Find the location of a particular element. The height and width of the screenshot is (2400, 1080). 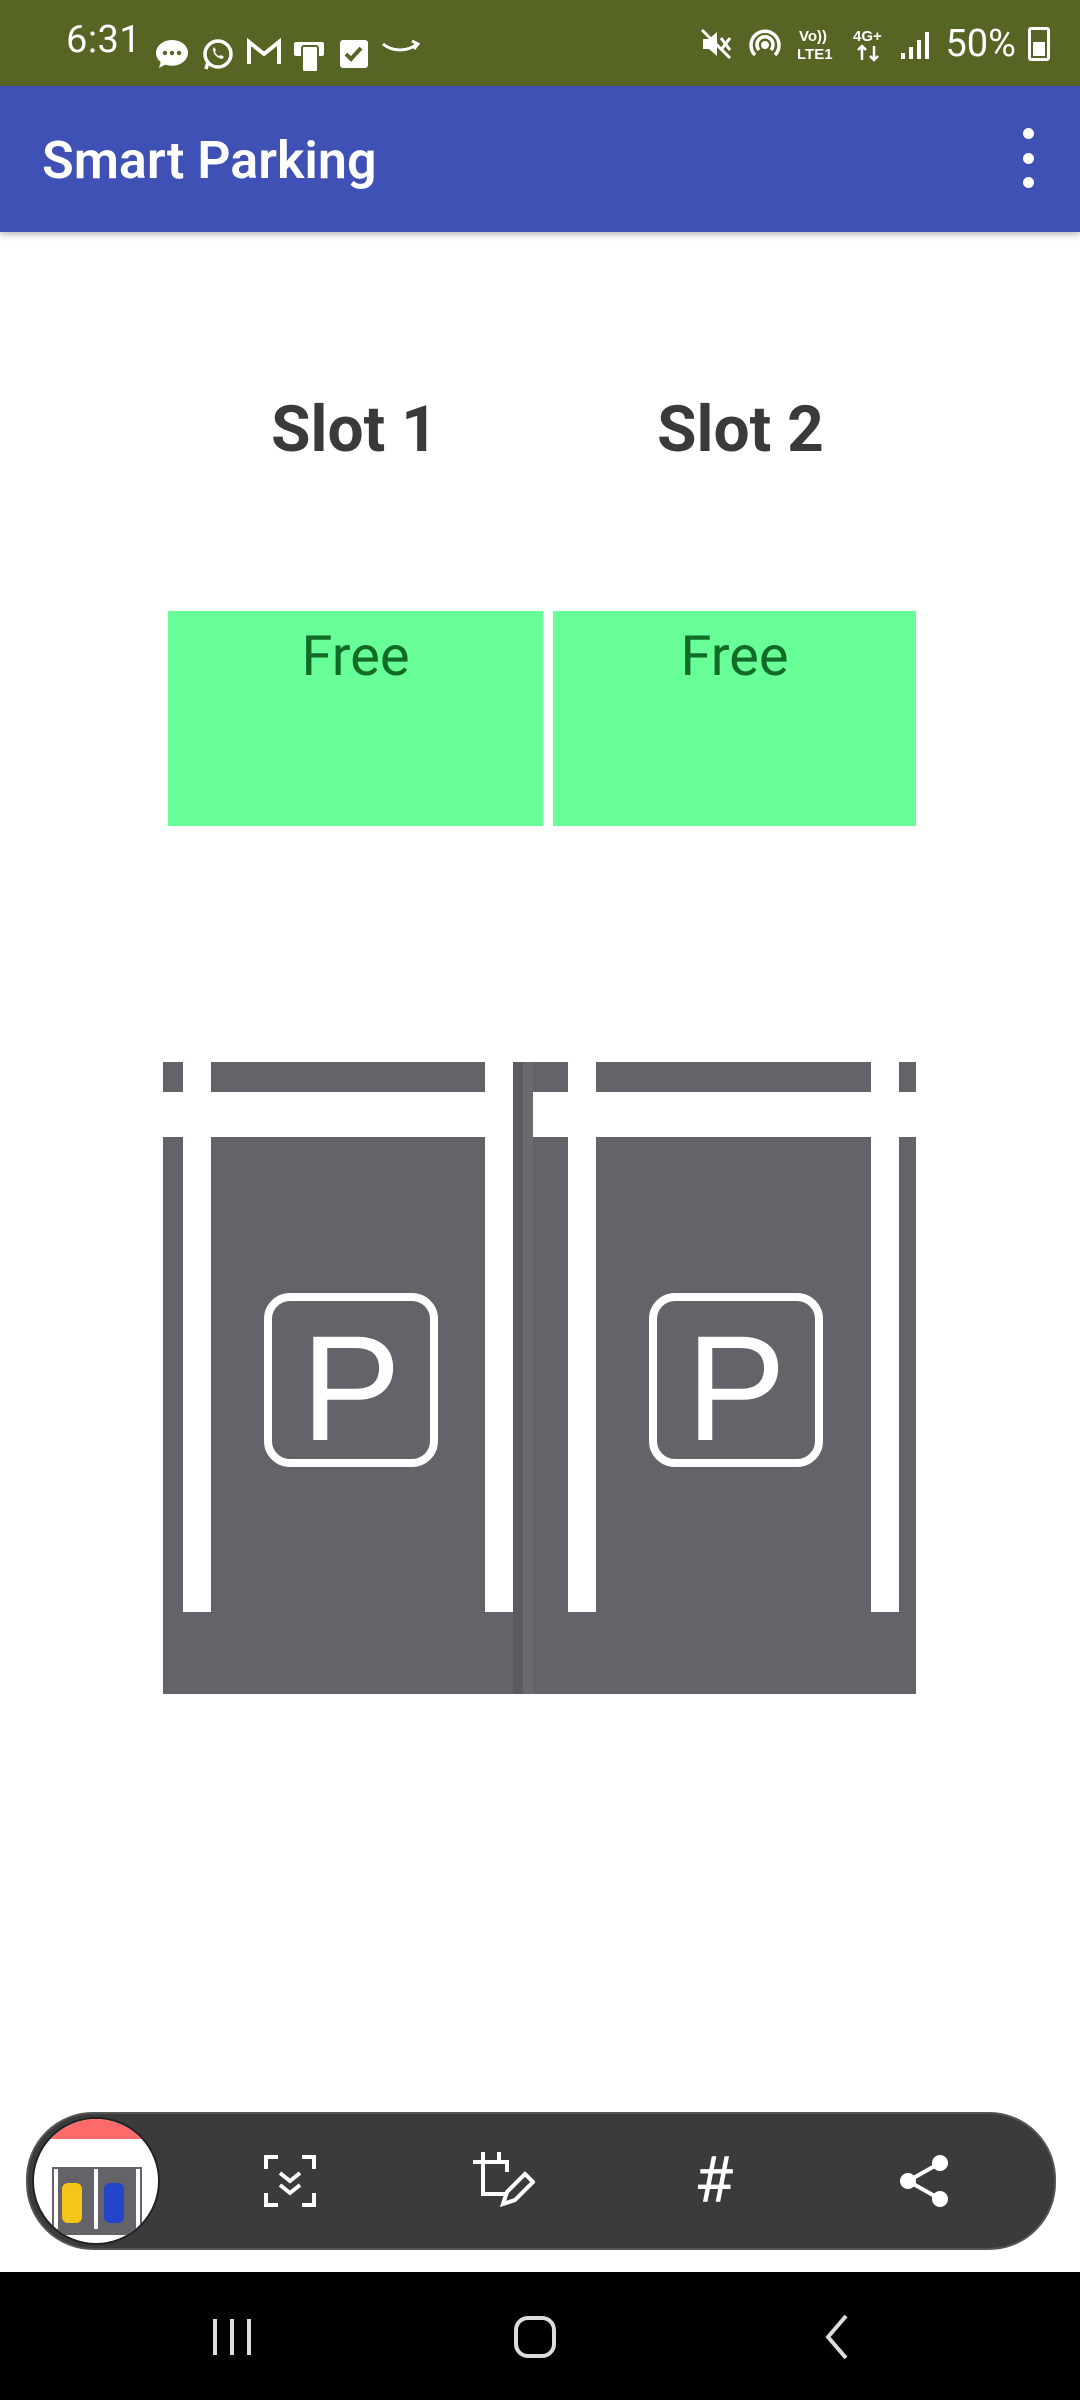

chat-bubble-icon is located at coordinates (172, 54).